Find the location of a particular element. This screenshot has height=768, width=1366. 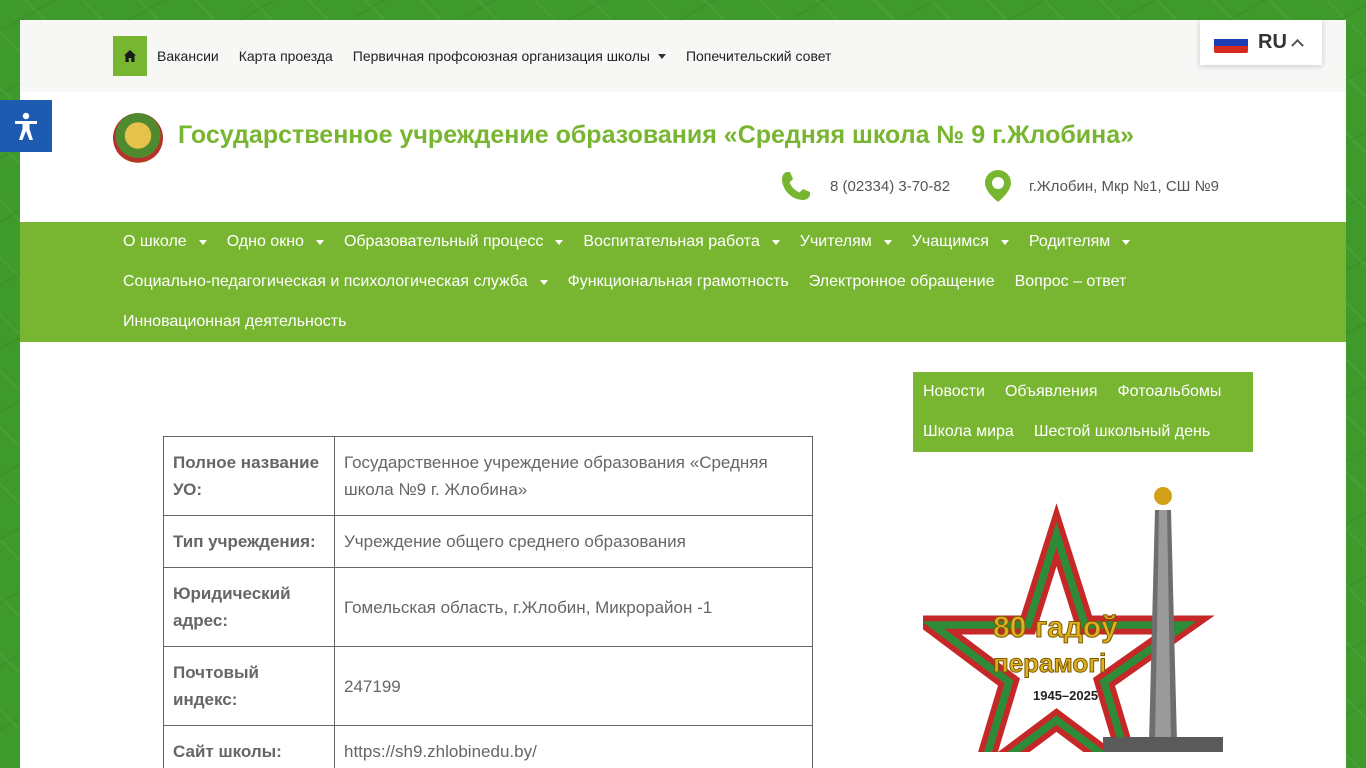

side-menu-row: Новости Объявления Фотоальбомы is located at coordinates (1083, 392).